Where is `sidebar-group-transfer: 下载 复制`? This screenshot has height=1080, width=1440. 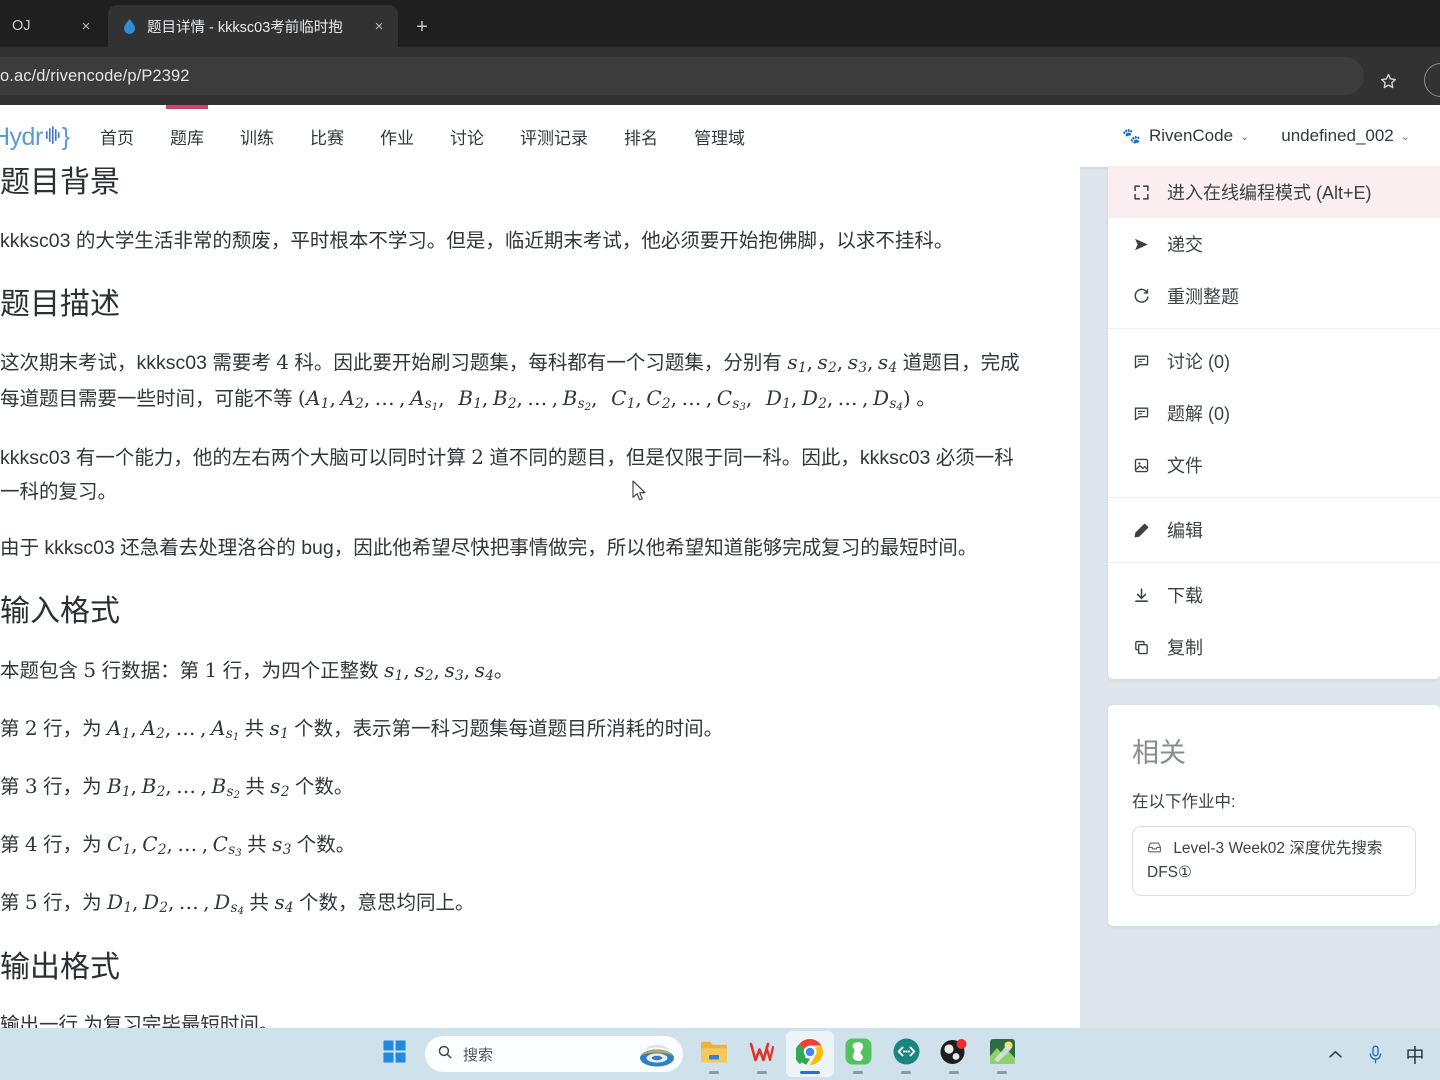 sidebar-group-transfer: 下载 复制 is located at coordinates (1274, 620).